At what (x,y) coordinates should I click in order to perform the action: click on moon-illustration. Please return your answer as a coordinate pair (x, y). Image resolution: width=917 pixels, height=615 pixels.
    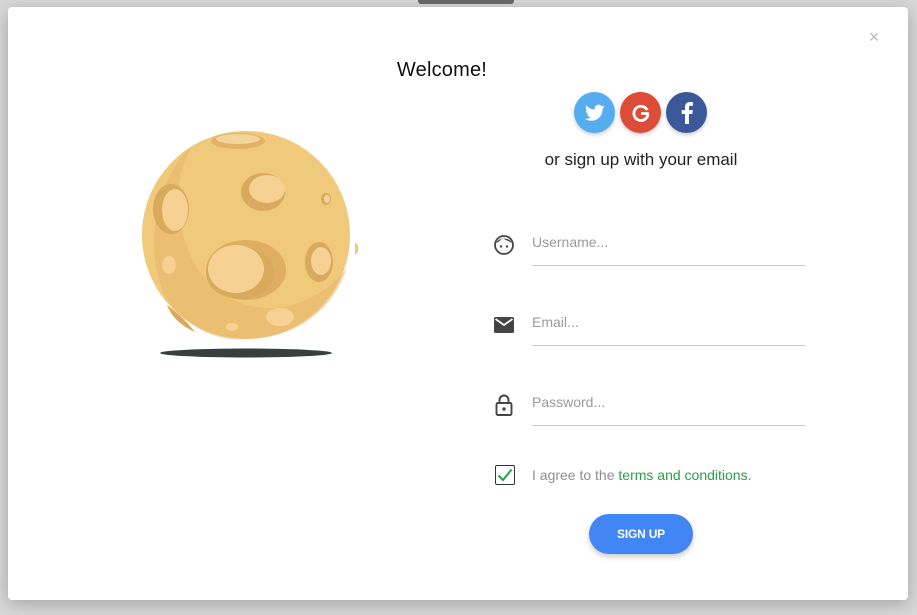
    Looking at the image, I should click on (247, 247).